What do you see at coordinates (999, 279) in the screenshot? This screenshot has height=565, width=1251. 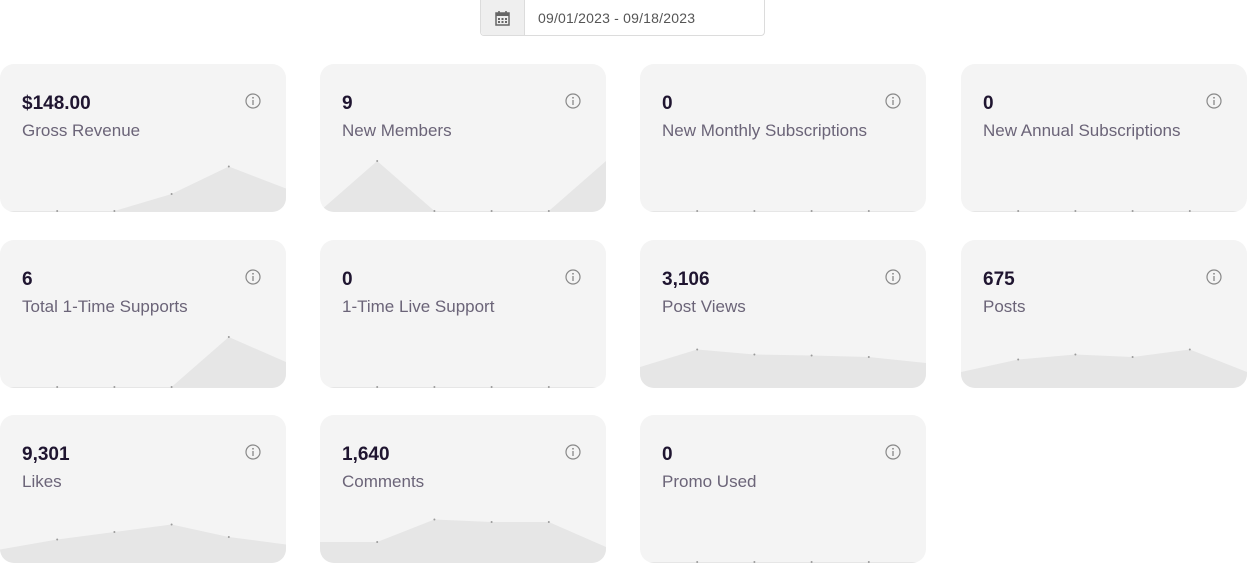 I see `metric-value: 675` at bounding box center [999, 279].